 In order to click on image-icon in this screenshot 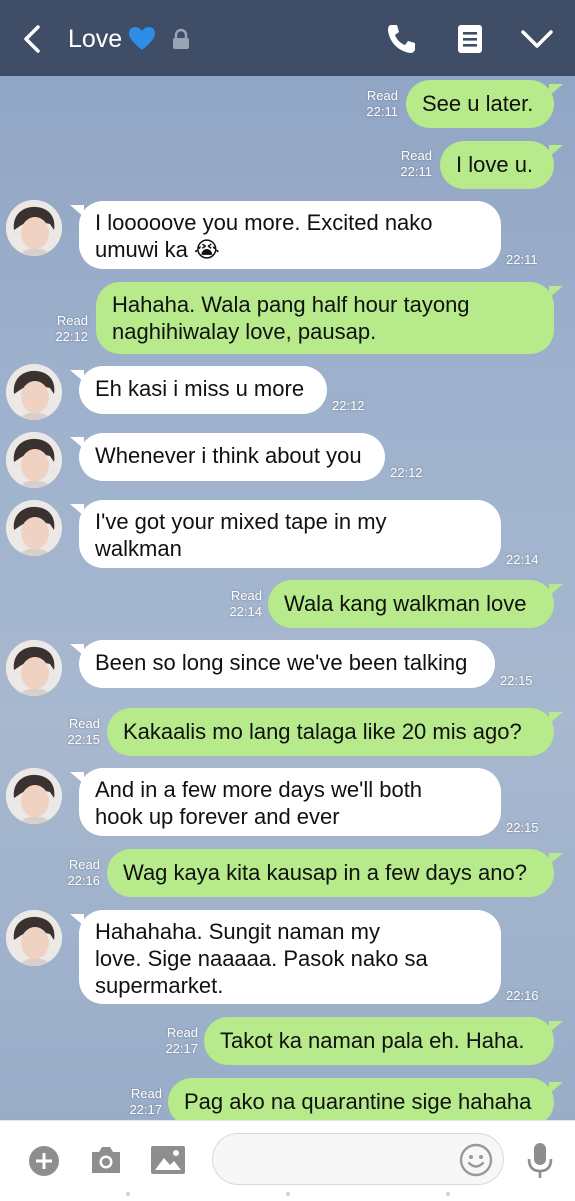, I will do `click(168, 1160)`.